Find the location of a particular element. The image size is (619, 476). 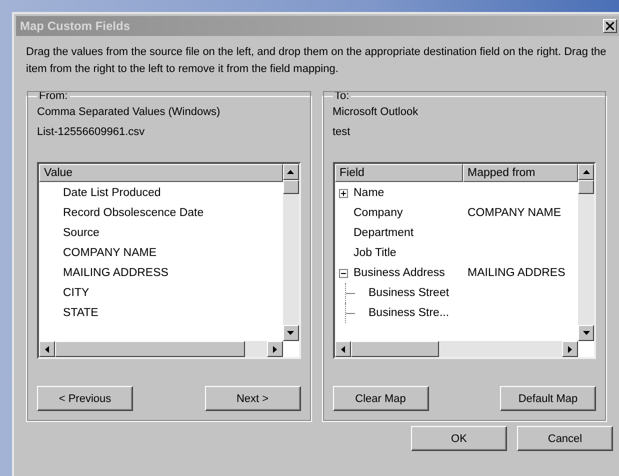

field-name: Name is located at coordinates (369, 193).